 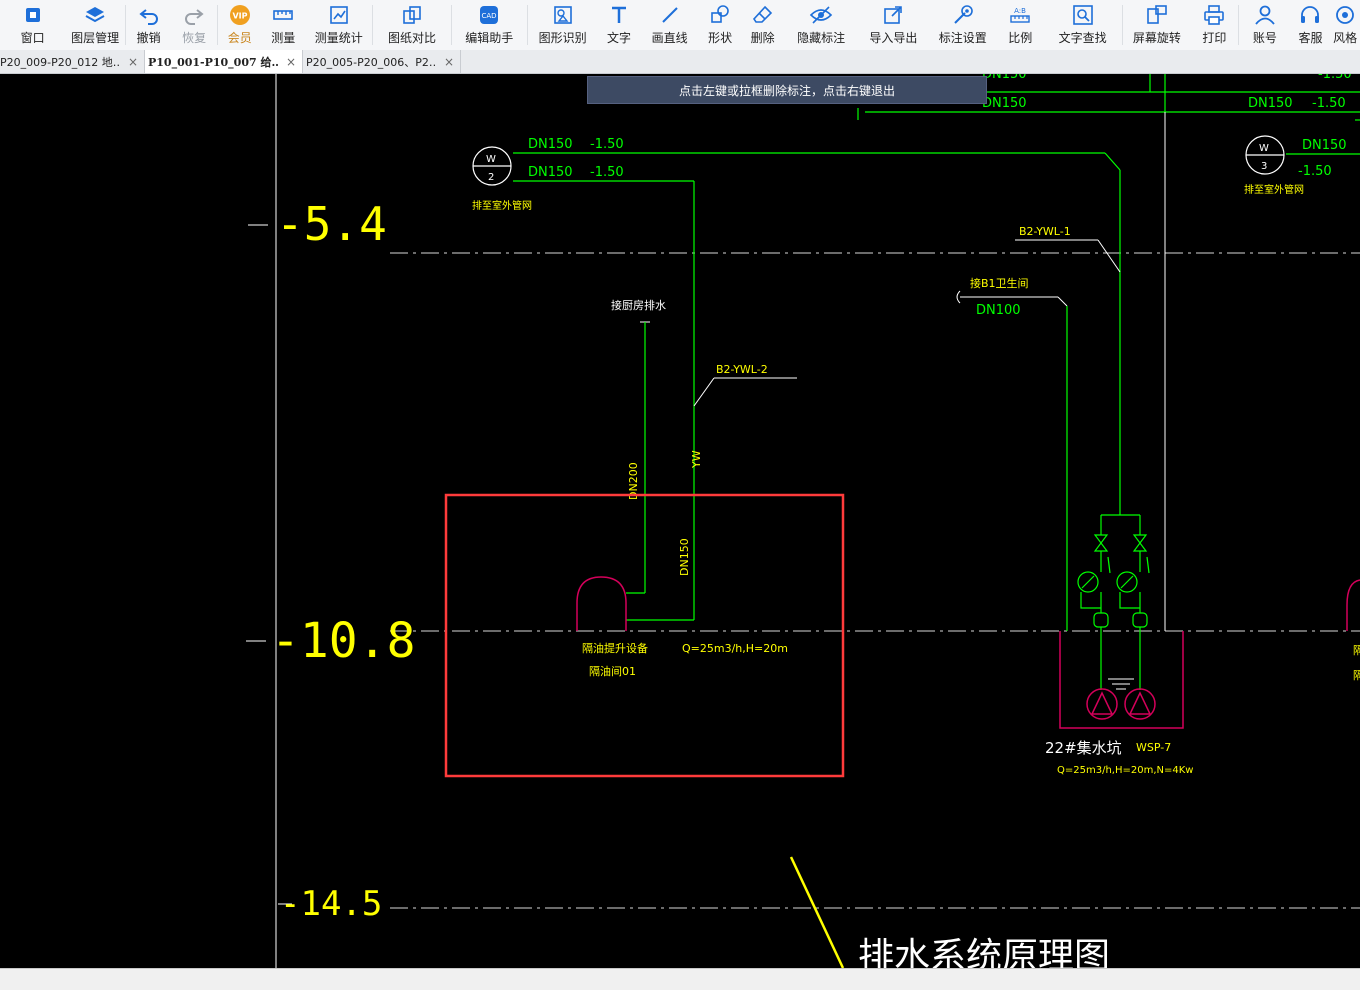 I want to click on document-tab: P10_001-P10_007 给… ×, so click(x=224, y=61).